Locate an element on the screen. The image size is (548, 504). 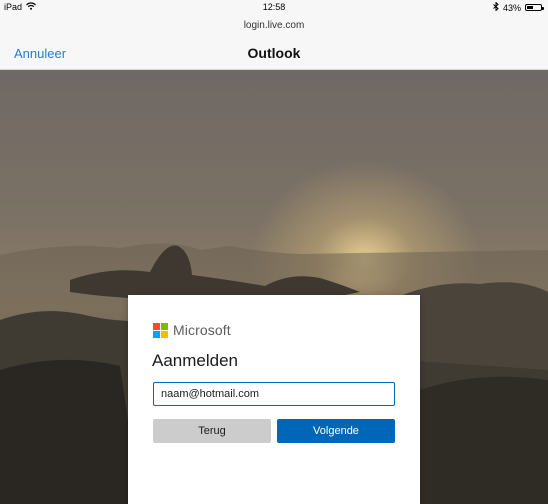
next-button: Volgende is located at coordinates (336, 431).